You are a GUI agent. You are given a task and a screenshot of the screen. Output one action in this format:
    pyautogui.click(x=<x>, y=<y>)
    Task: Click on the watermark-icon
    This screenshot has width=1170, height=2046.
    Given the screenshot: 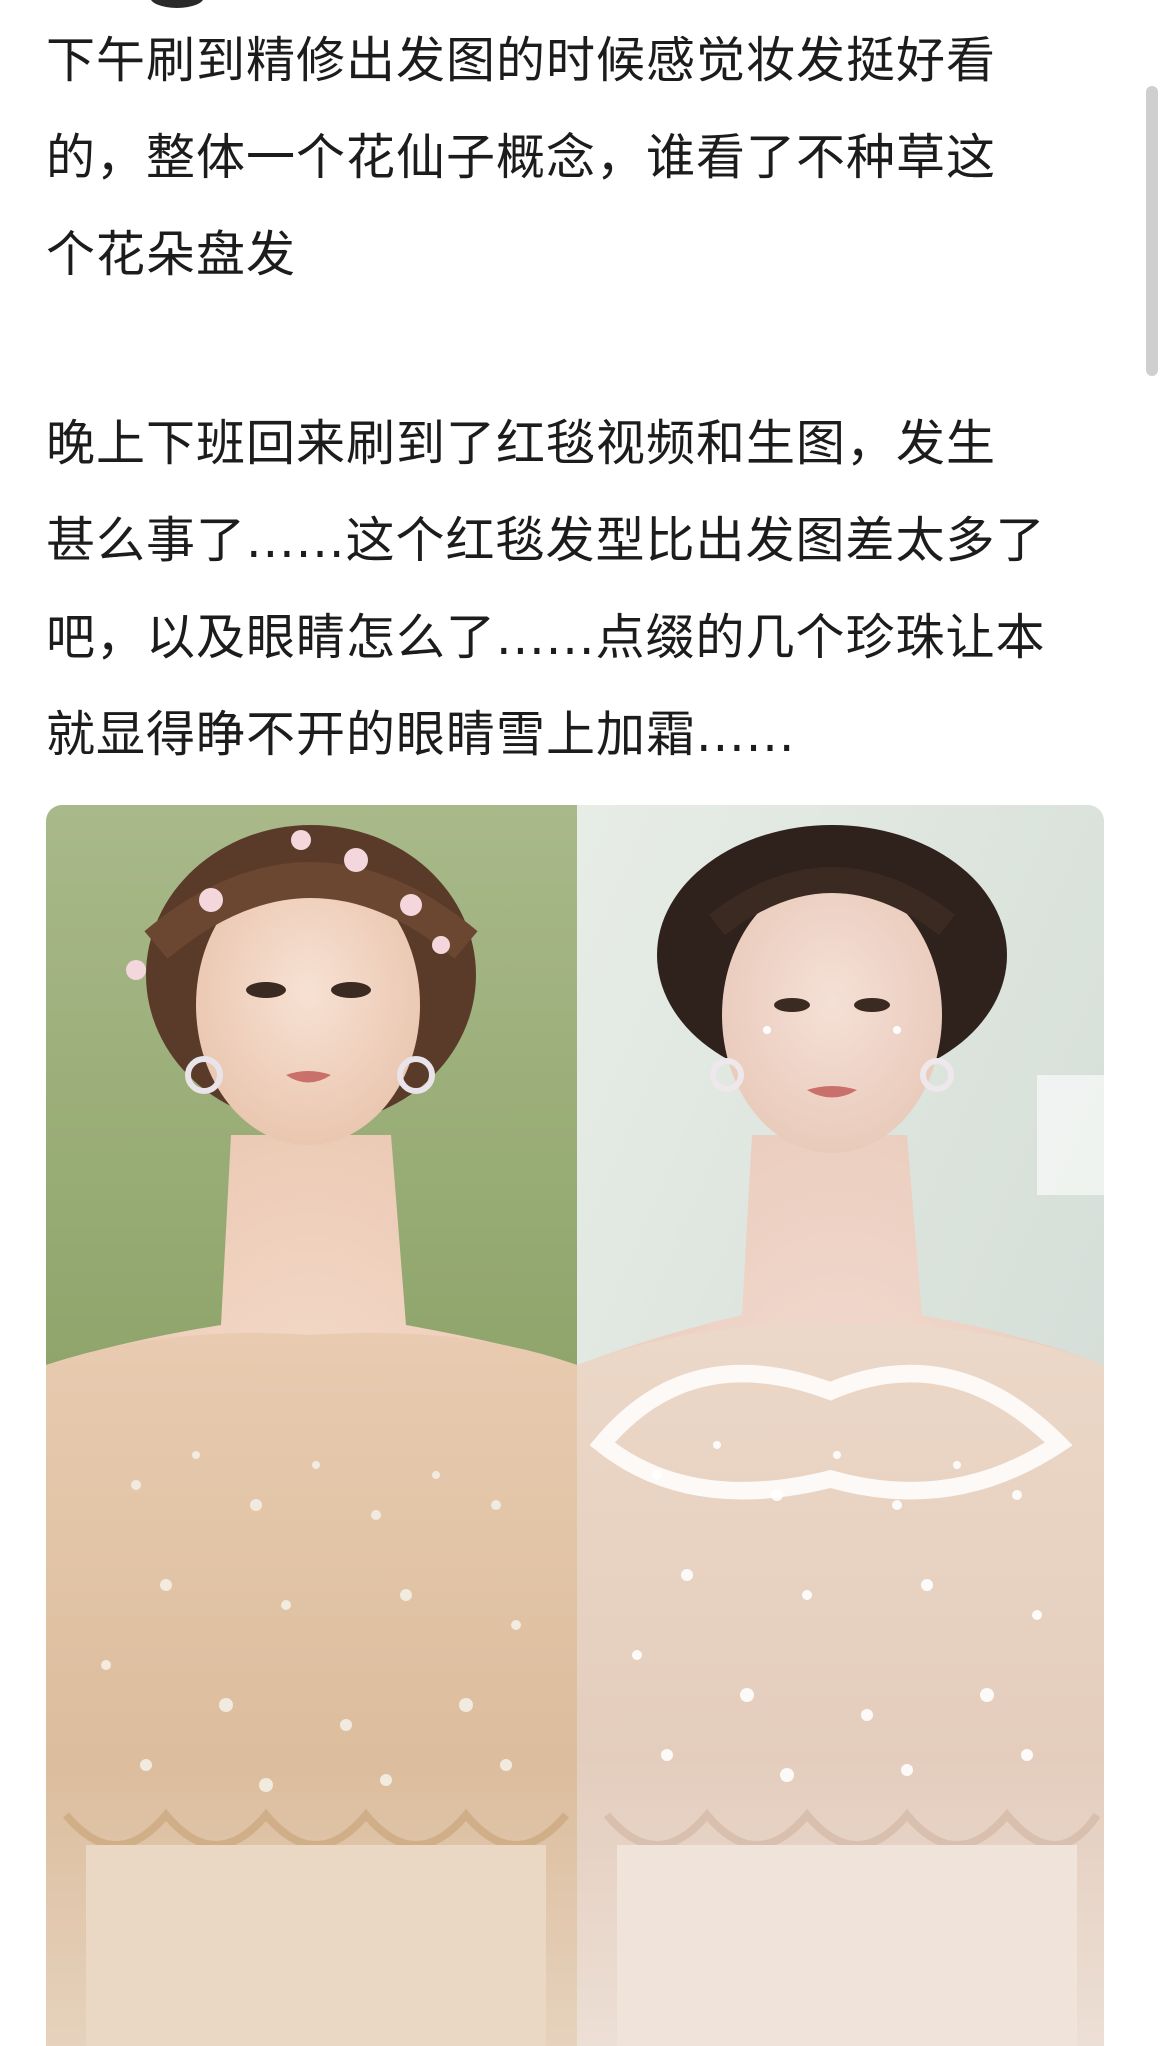 What is the action you would take?
    pyautogui.click(x=831, y=1432)
    